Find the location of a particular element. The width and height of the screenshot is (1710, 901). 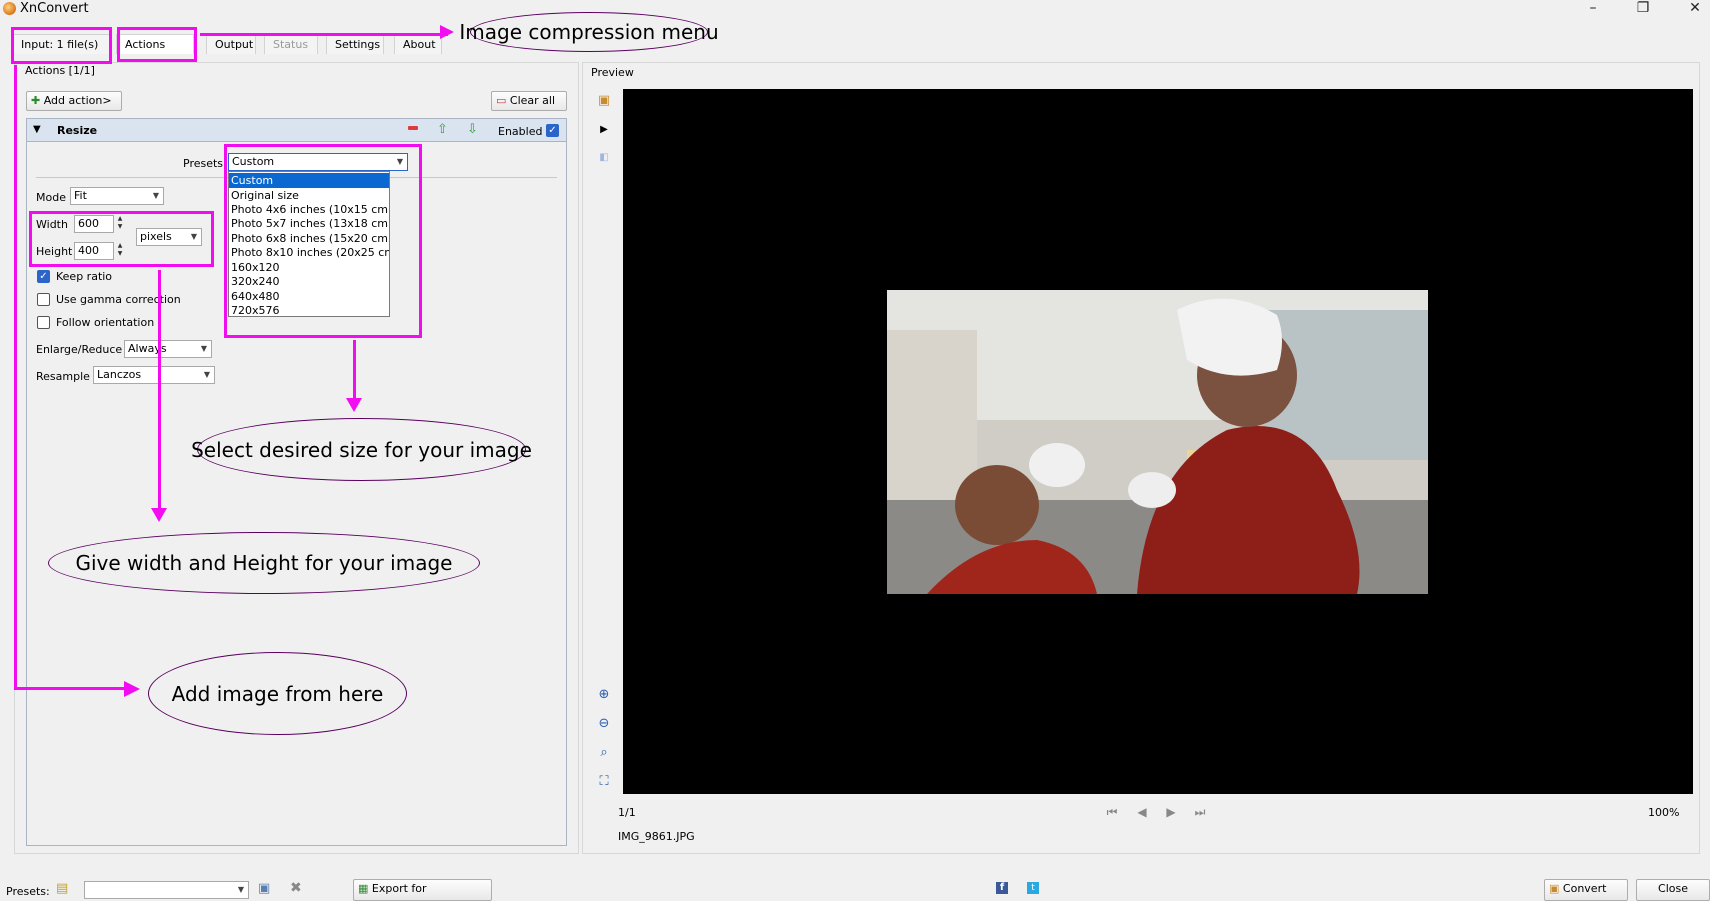

title-bar is located at coordinates (855, 9).